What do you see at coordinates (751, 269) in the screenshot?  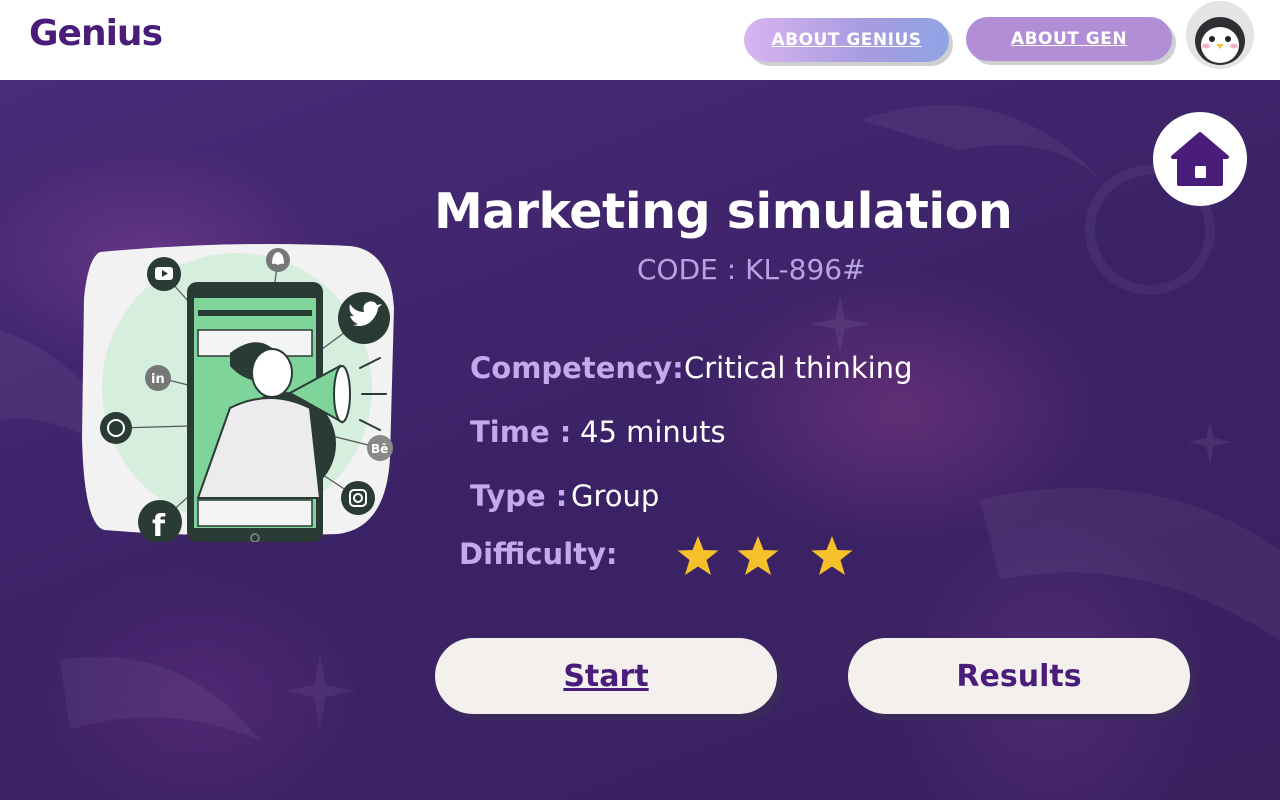 I see `simulation-code: CODE : KL-896#` at bounding box center [751, 269].